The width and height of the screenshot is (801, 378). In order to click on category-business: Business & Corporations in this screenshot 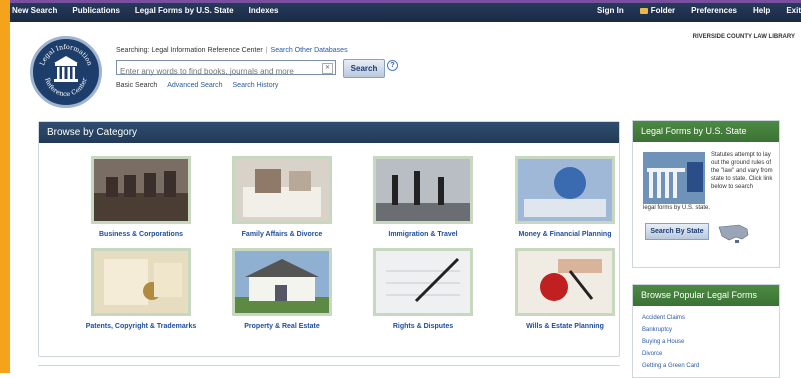, I will do `click(141, 197)`.